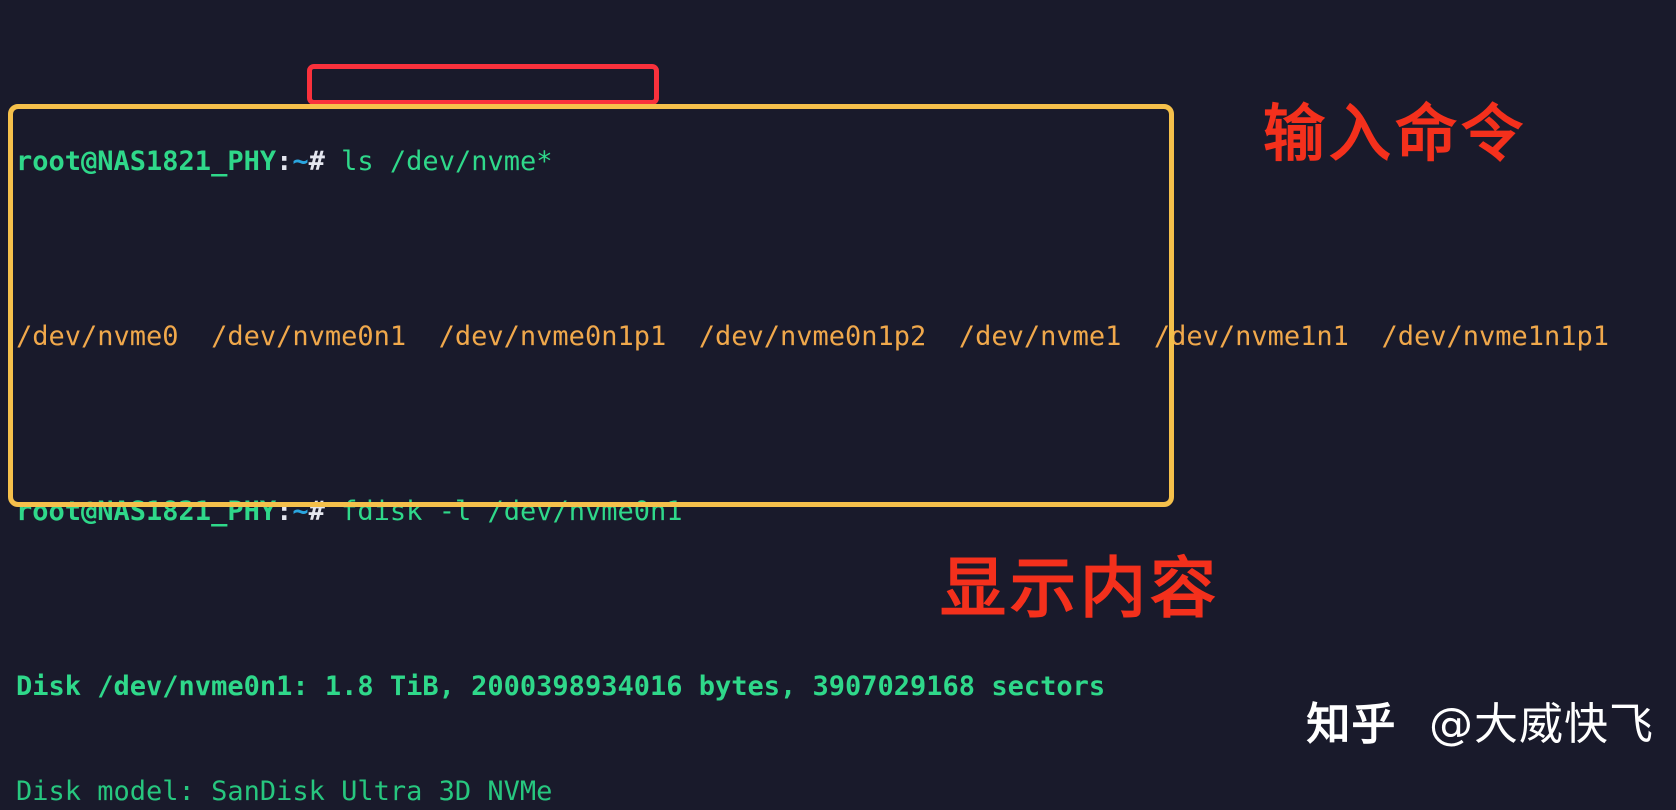 The width and height of the screenshot is (1676, 810). Describe the element at coordinates (146, 161) in the screenshot. I see `prompt-user-host: root@NAS1821_PHY` at that location.